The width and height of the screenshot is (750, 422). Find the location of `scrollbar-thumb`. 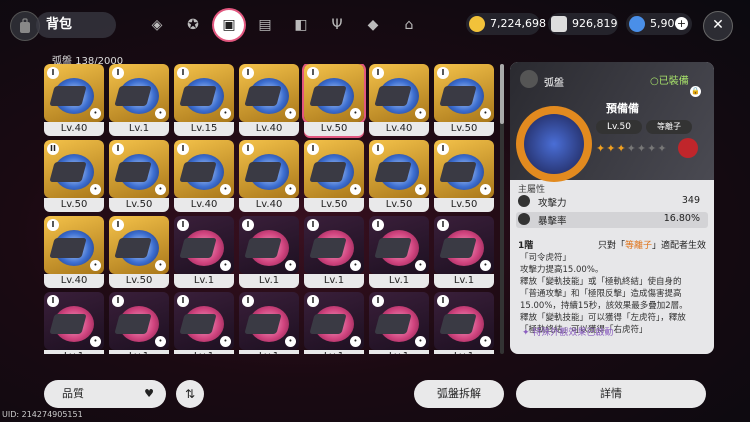

scrollbar-thumb is located at coordinates (502, 94).